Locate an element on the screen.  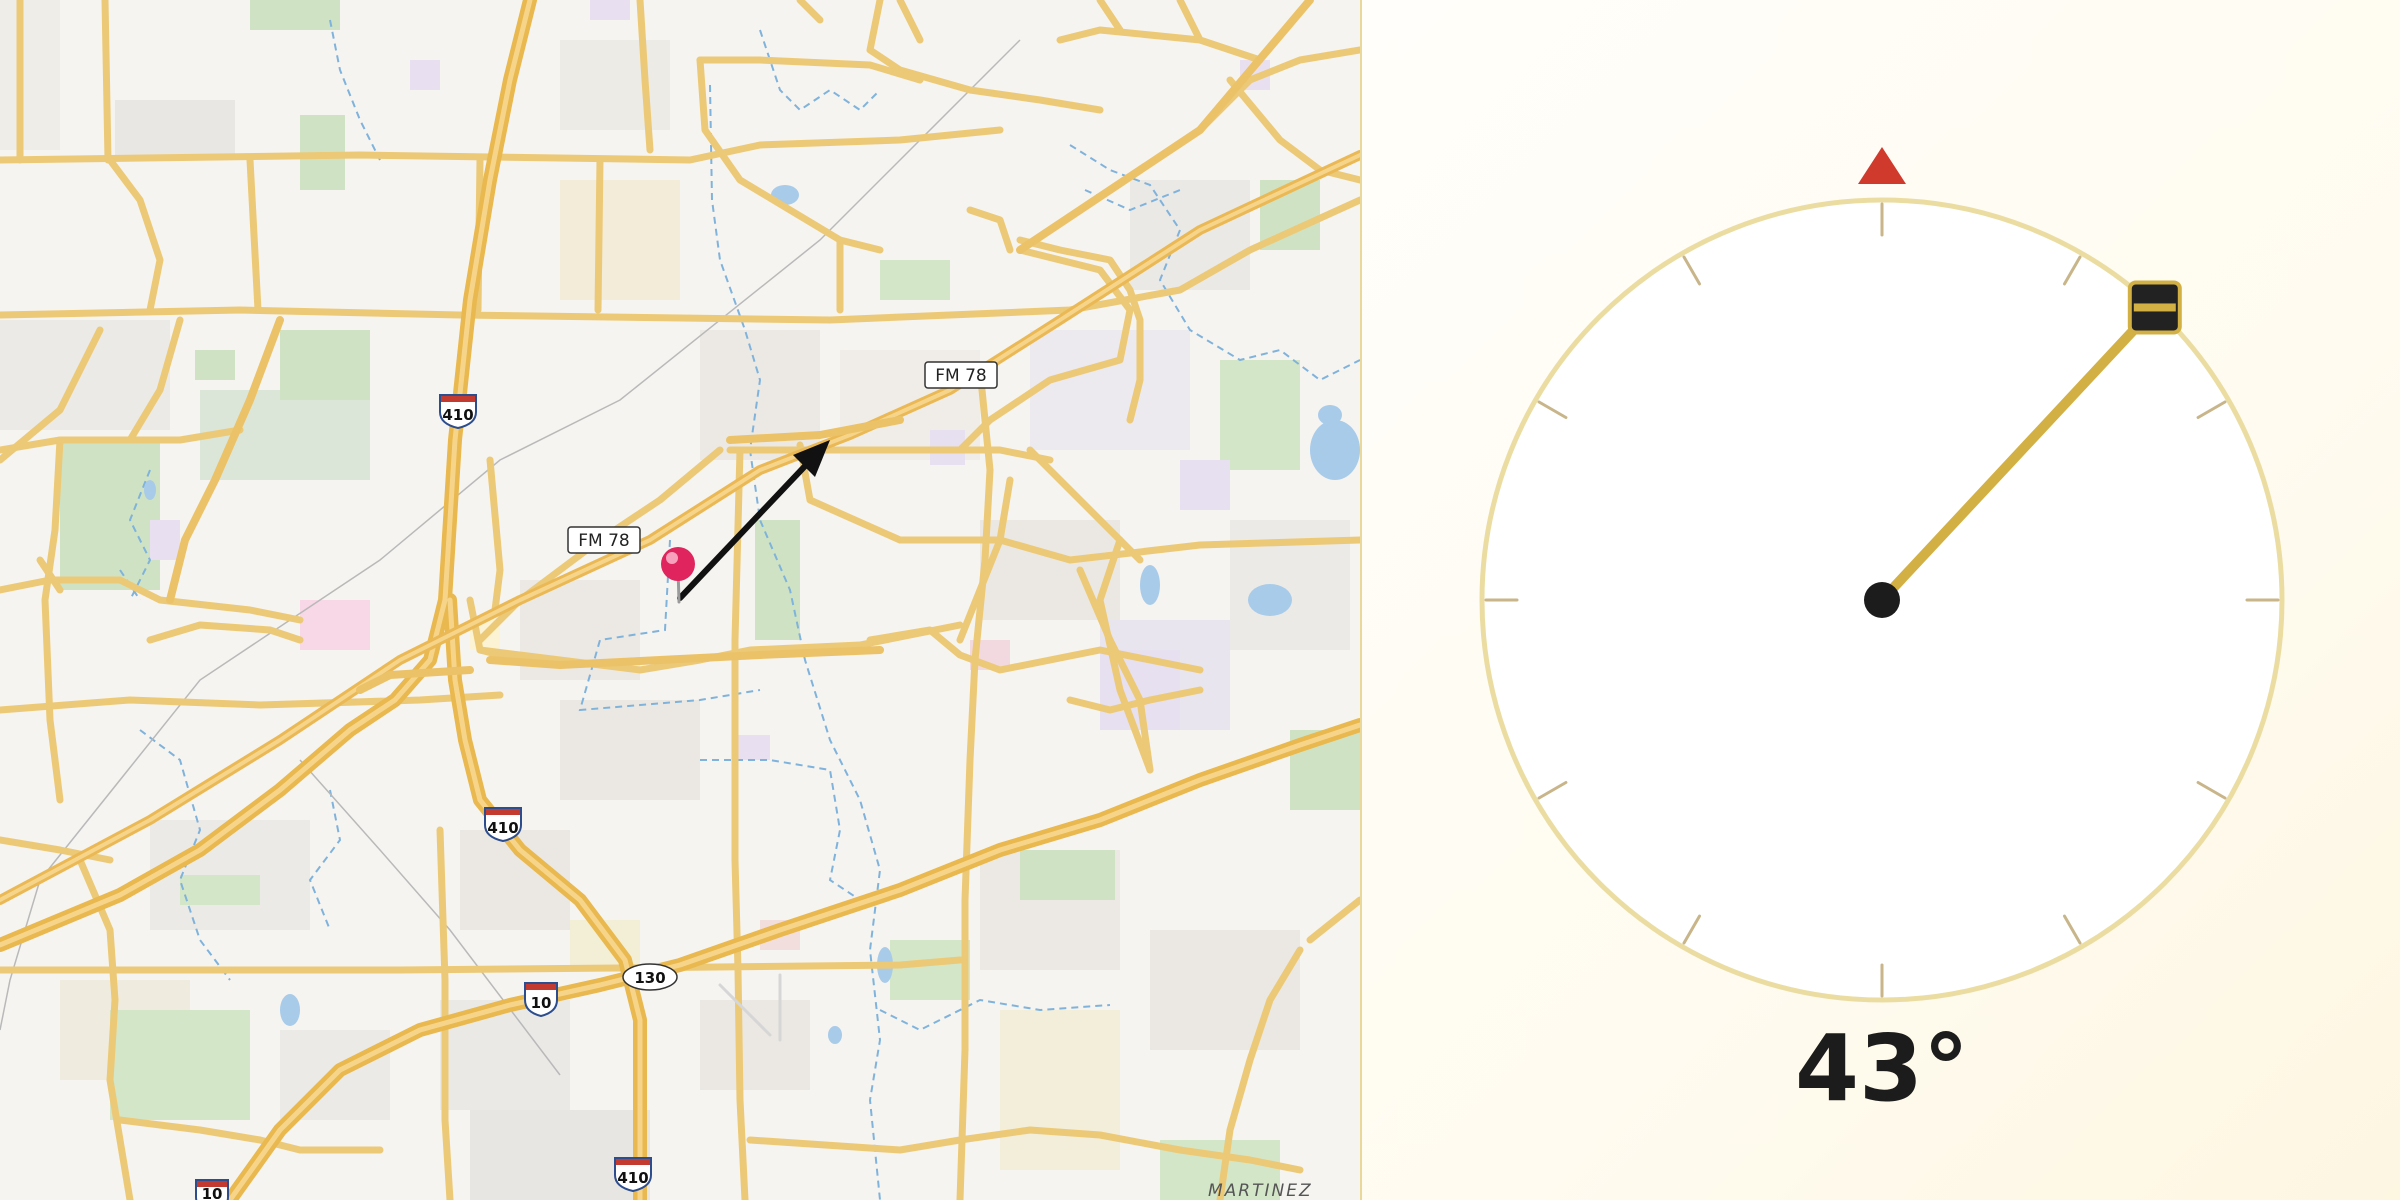
place-label-martinez: MARTINEZ is located at coordinates (1260, 1190).